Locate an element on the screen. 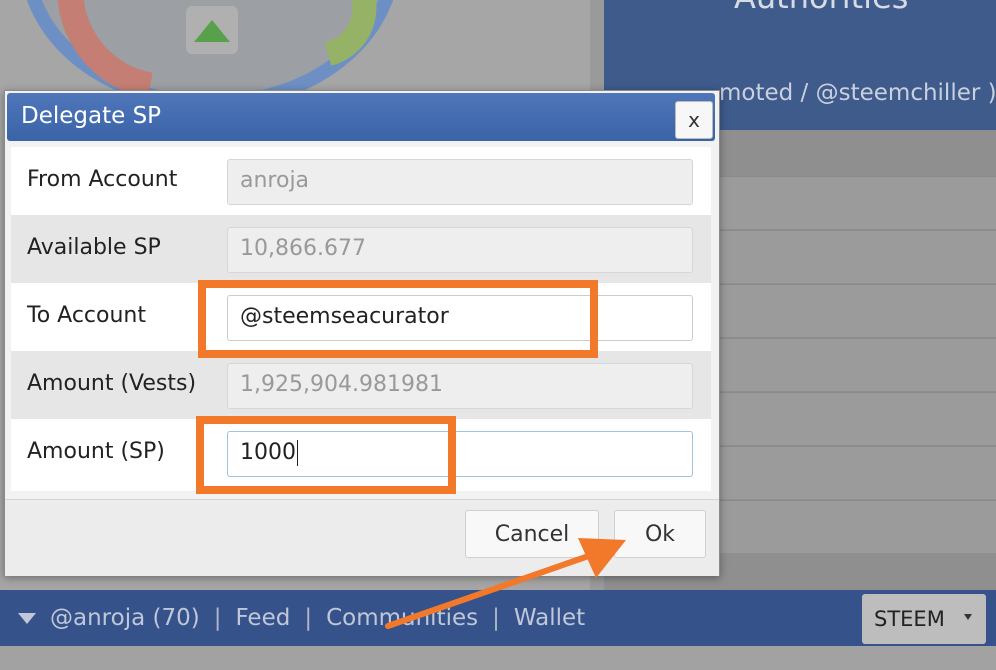  annotation-arrow-icon is located at coordinates (505, 583).